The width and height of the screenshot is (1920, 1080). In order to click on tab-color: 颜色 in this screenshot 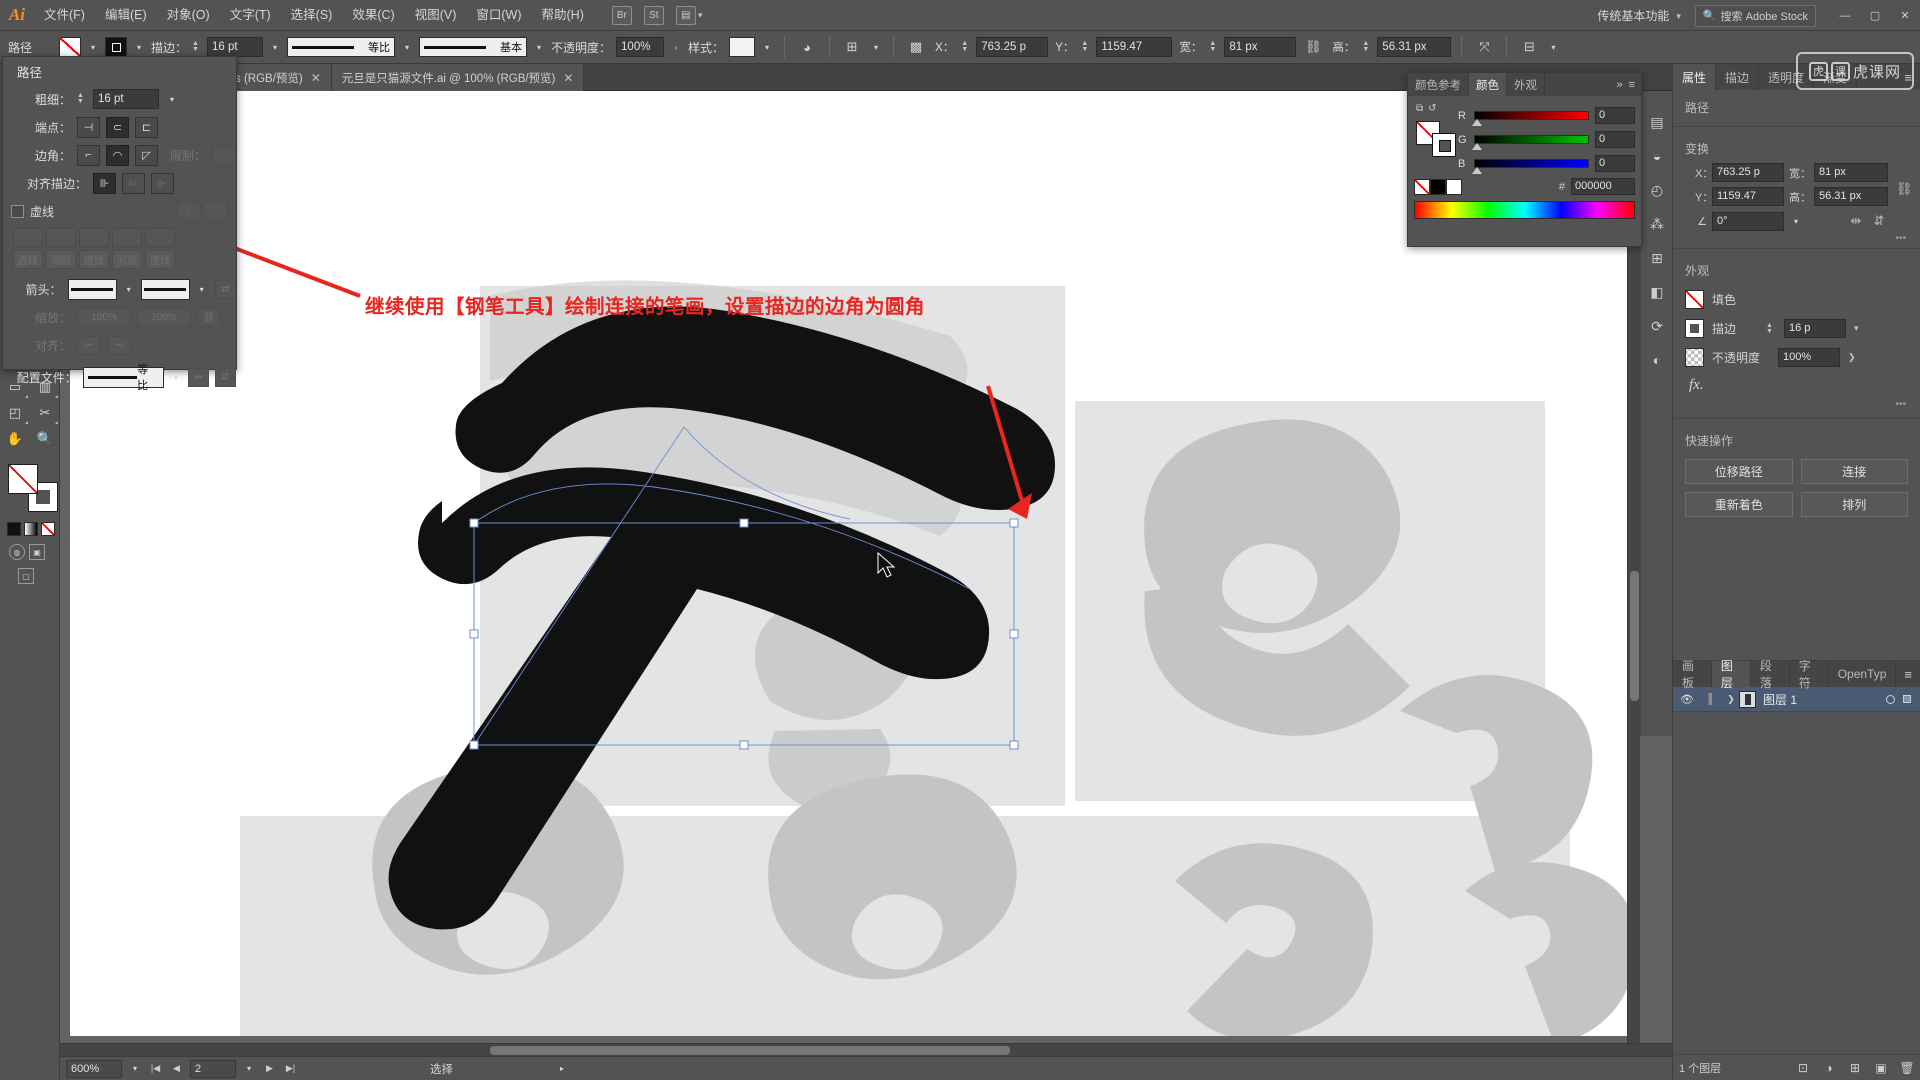, I will do `click(1488, 84)`.